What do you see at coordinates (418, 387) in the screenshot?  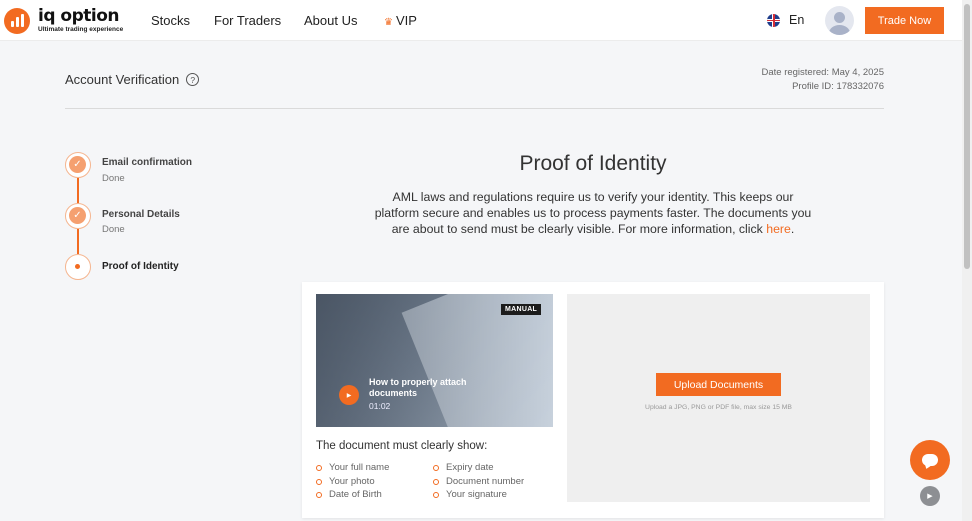 I see `video-title: How to properly attach documents` at bounding box center [418, 387].